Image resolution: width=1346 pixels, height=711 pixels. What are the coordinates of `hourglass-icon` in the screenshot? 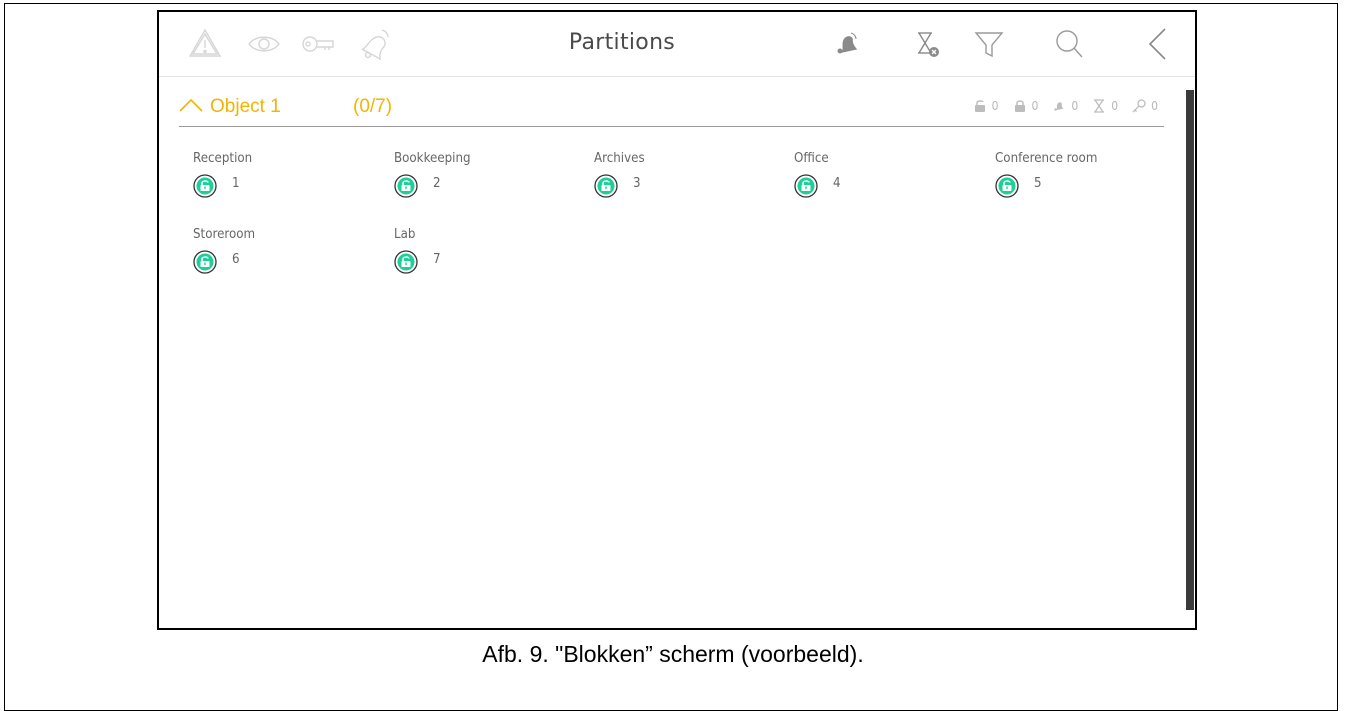 It's located at (1099, 106).